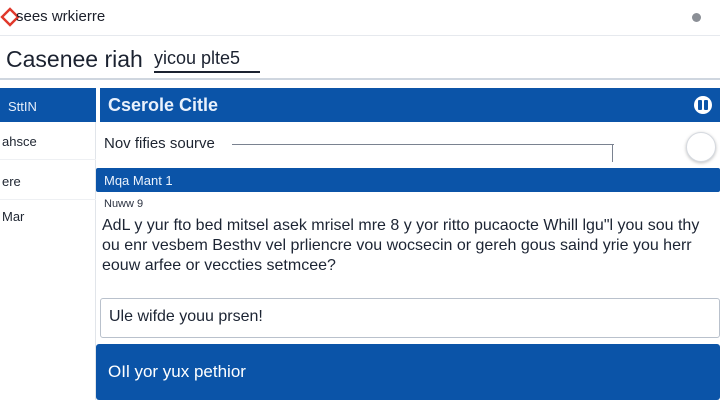  I want to click on source-field-line, so click(423, 144).